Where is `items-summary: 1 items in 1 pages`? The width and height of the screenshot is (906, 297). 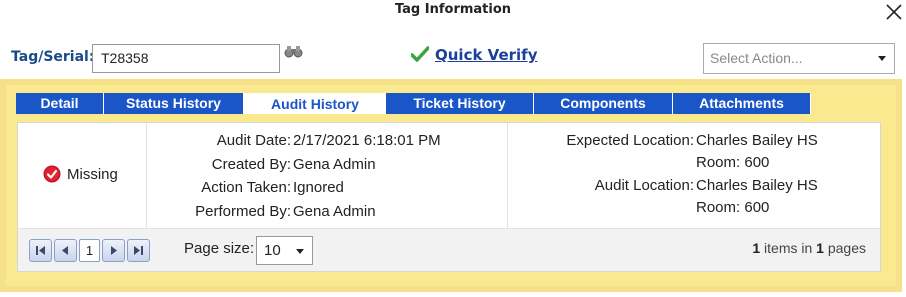 items-summary: 1 items in 1 pages is located at coordinates (809, 248).